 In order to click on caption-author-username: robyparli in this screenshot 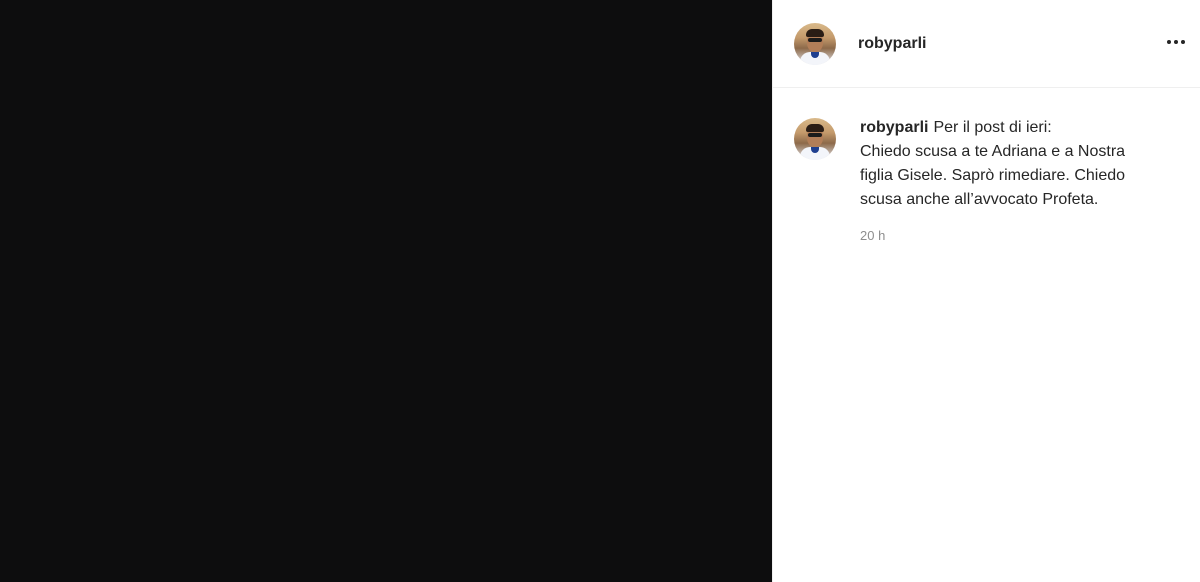, I will do `click(894, 127)`.